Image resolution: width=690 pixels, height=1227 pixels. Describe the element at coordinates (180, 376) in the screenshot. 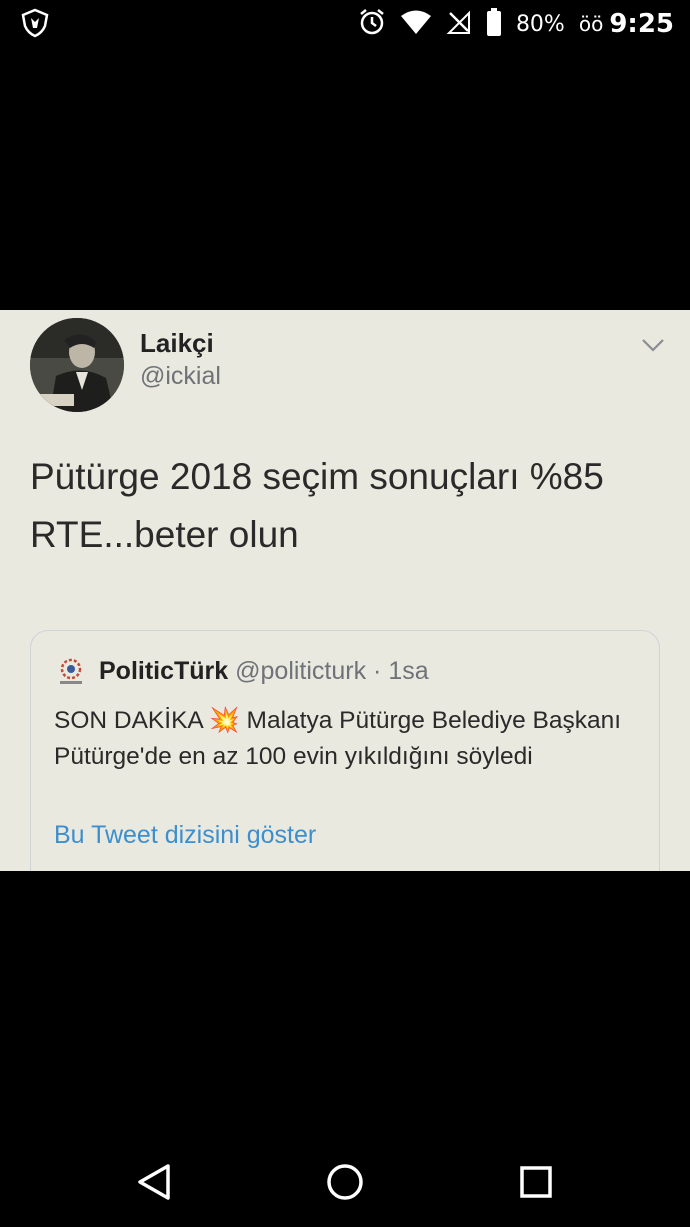

I see `user-handle: @ickial` at that location.